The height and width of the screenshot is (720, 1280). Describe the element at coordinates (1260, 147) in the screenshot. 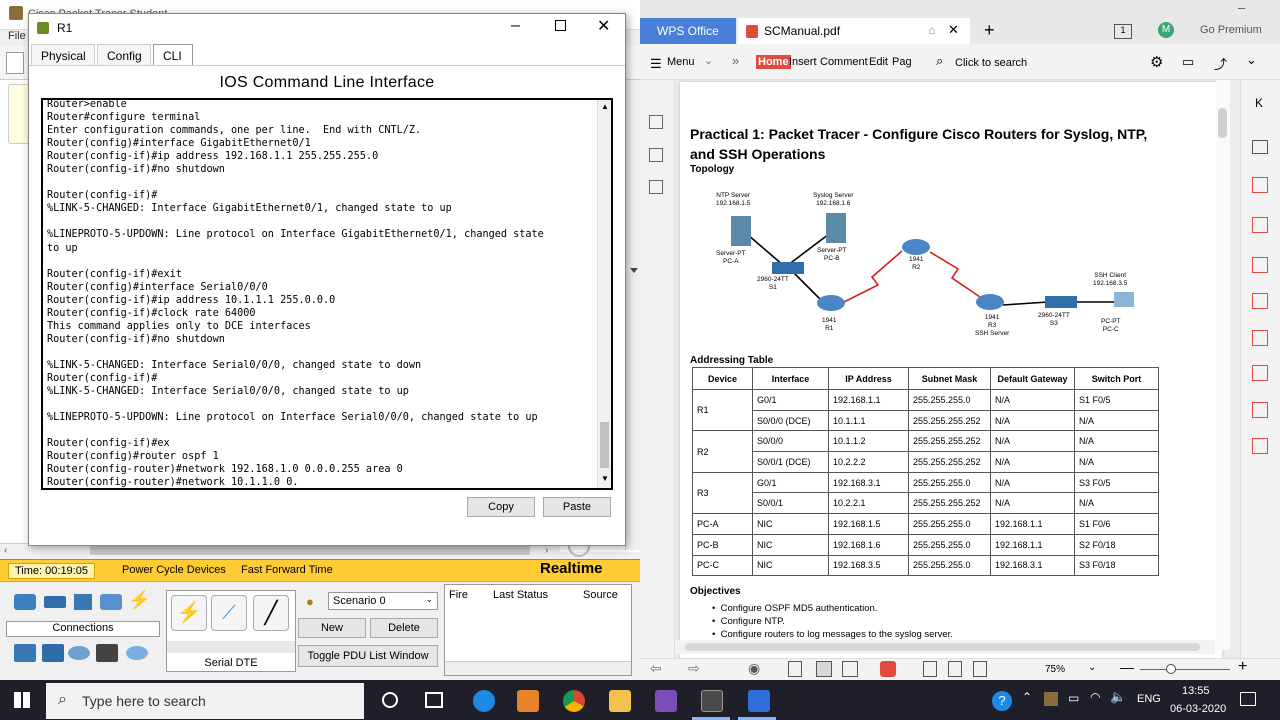

I see `print-icon` at that location.